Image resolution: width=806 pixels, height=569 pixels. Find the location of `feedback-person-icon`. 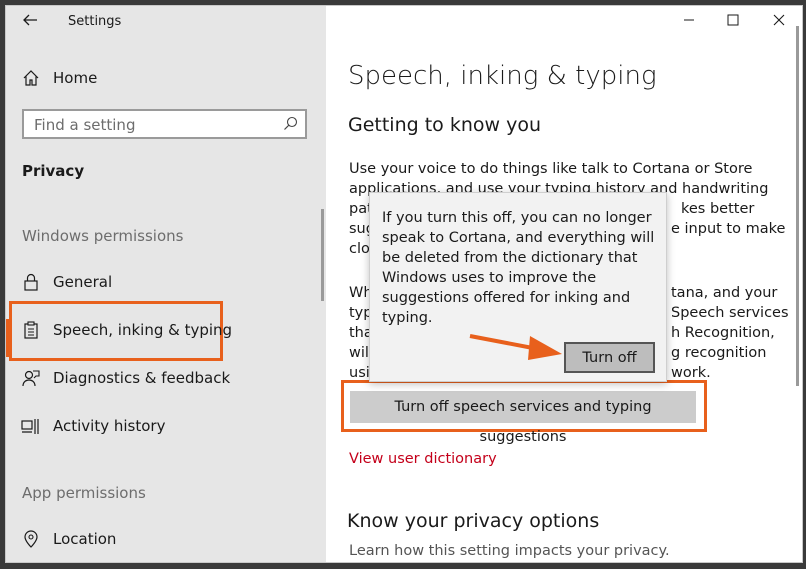

feedback-person-icon is located at coordinates (31, 380).